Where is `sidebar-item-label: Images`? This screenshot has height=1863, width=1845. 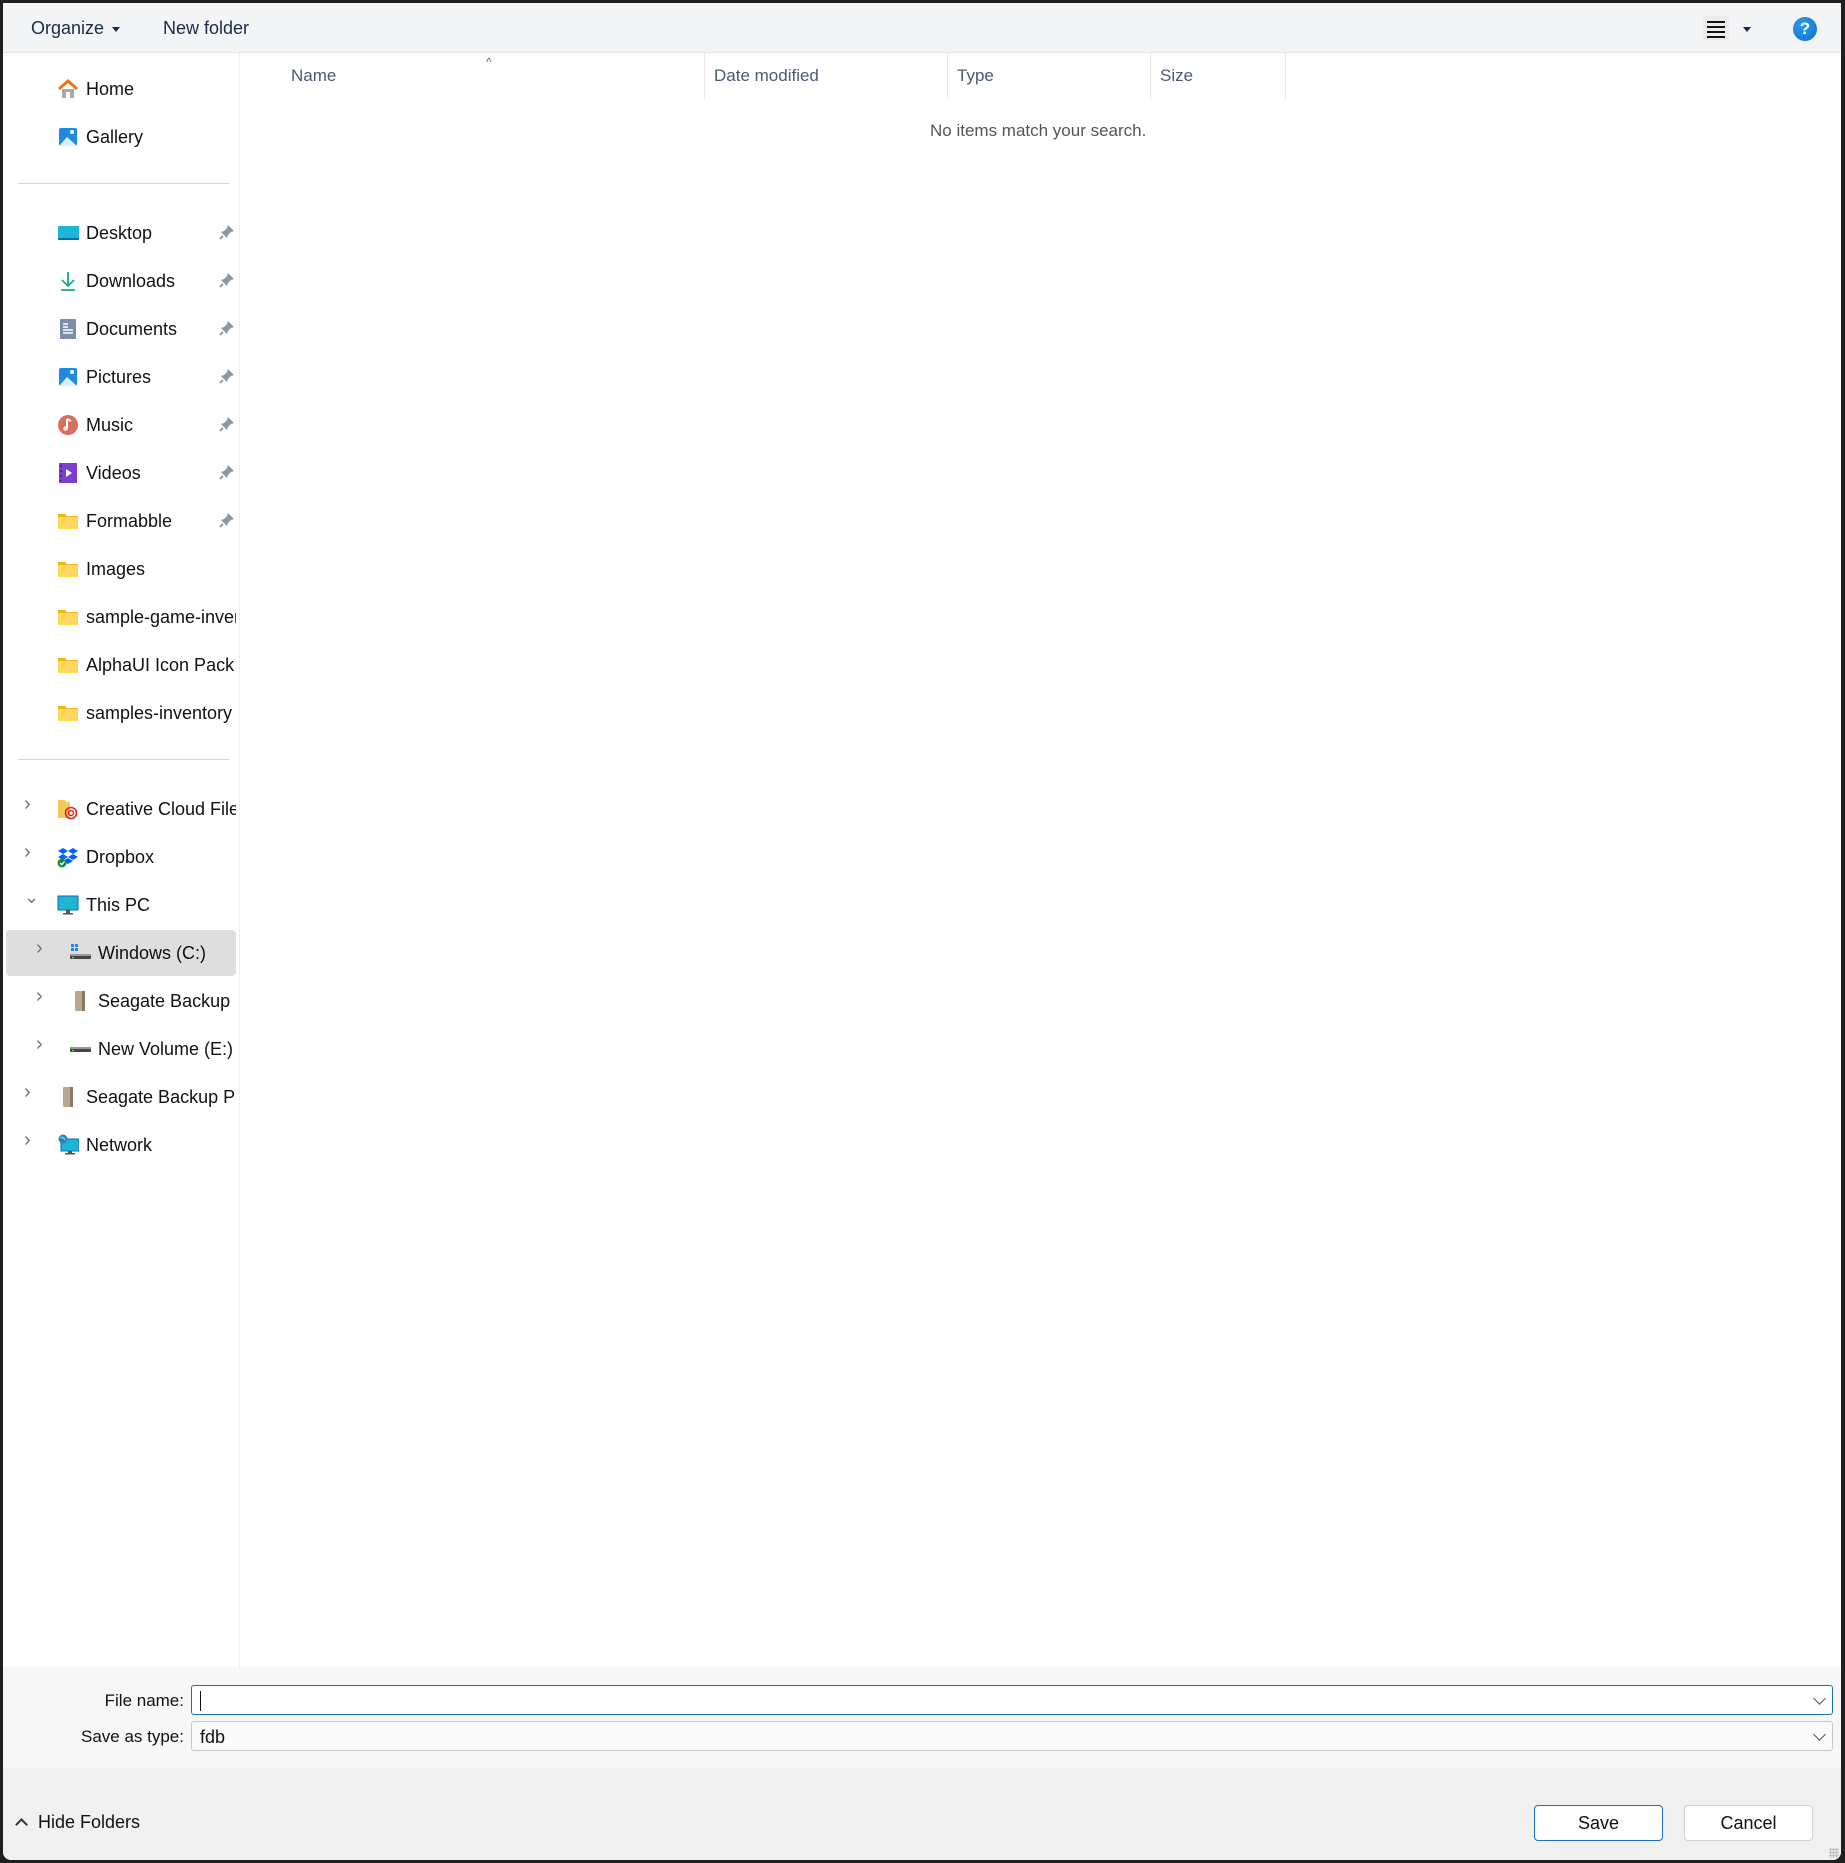 sidebar-item-label: Images is located at coordinates (116, 569).